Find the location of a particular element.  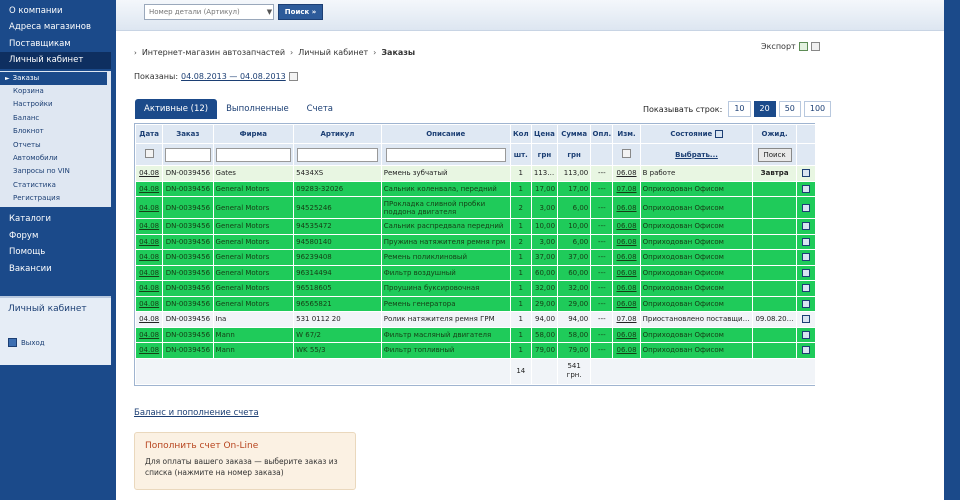

order-filter-input is located at coordinates (188, 154).